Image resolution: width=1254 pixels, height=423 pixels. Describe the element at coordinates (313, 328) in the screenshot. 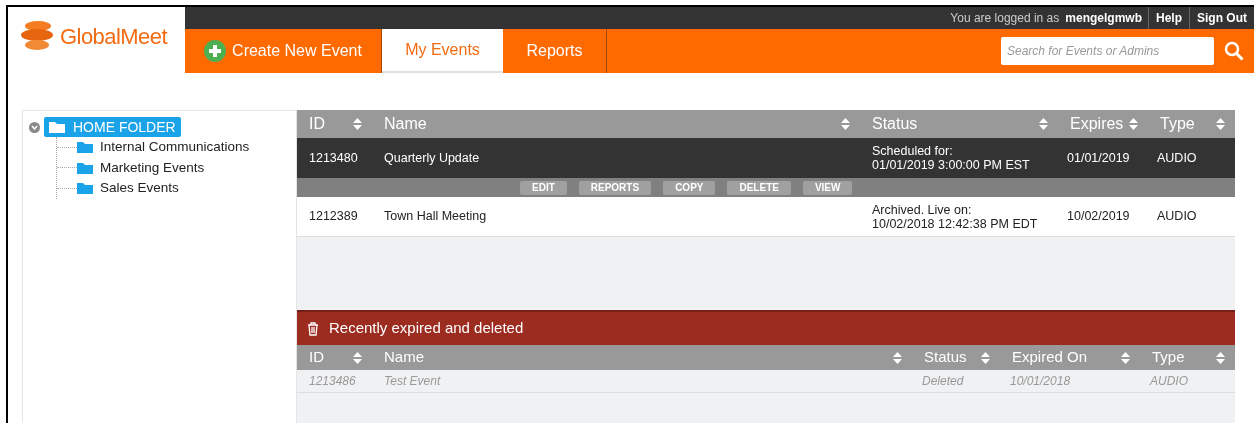

I see `trash-icon` at that location.